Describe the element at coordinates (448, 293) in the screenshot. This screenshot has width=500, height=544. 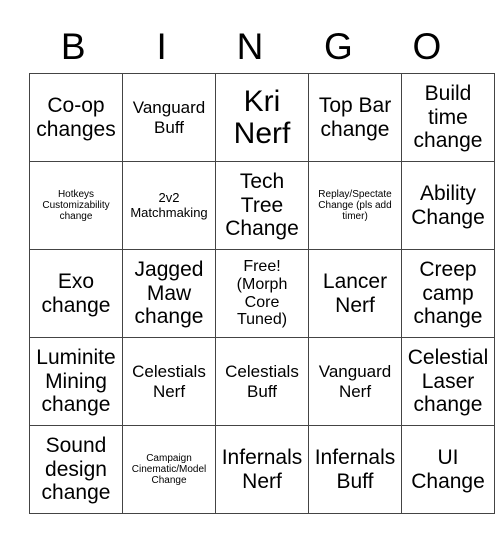
I see `bingo-cell: Creep camp change` at that location.